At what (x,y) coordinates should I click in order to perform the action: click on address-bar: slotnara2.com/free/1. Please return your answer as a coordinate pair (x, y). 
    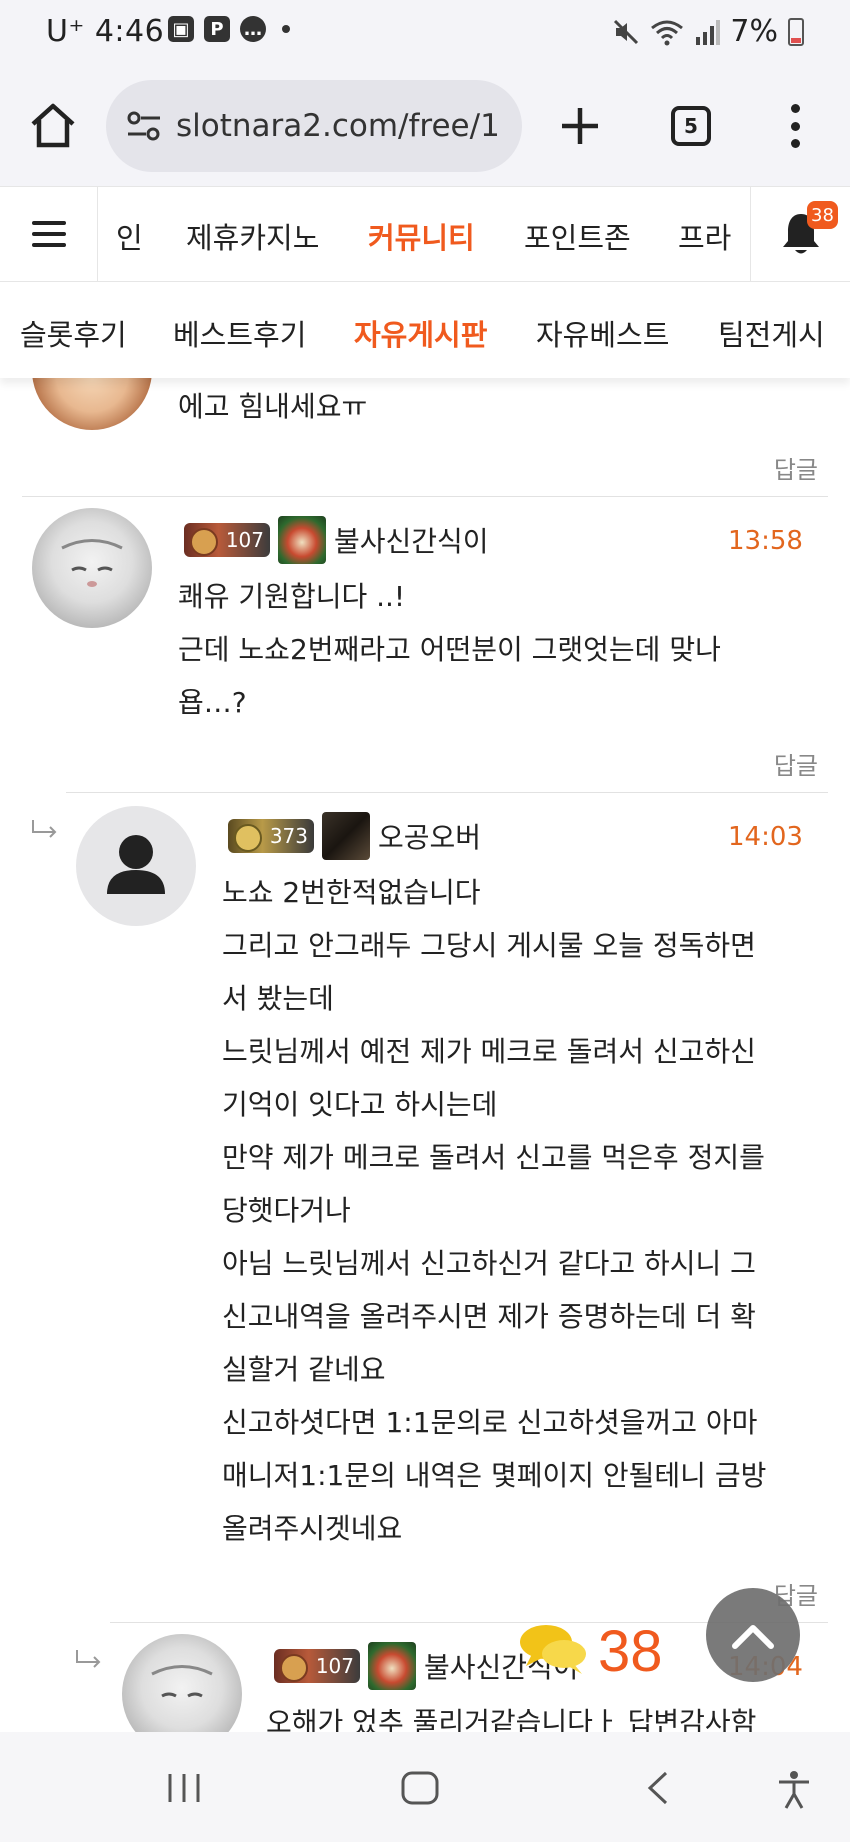
    Looking at the image, I should click on (314, 126).